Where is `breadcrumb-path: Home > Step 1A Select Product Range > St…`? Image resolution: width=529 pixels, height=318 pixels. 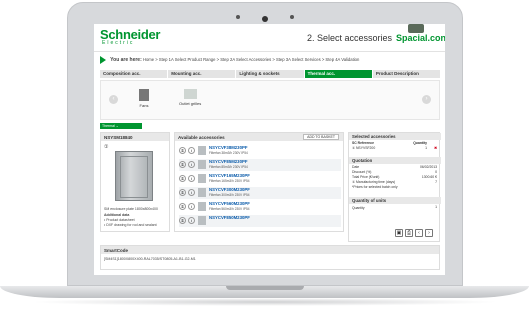
breadcrumb-path: Home > Step 1A Select Product Range > St… is located at coordinates (251, 59).